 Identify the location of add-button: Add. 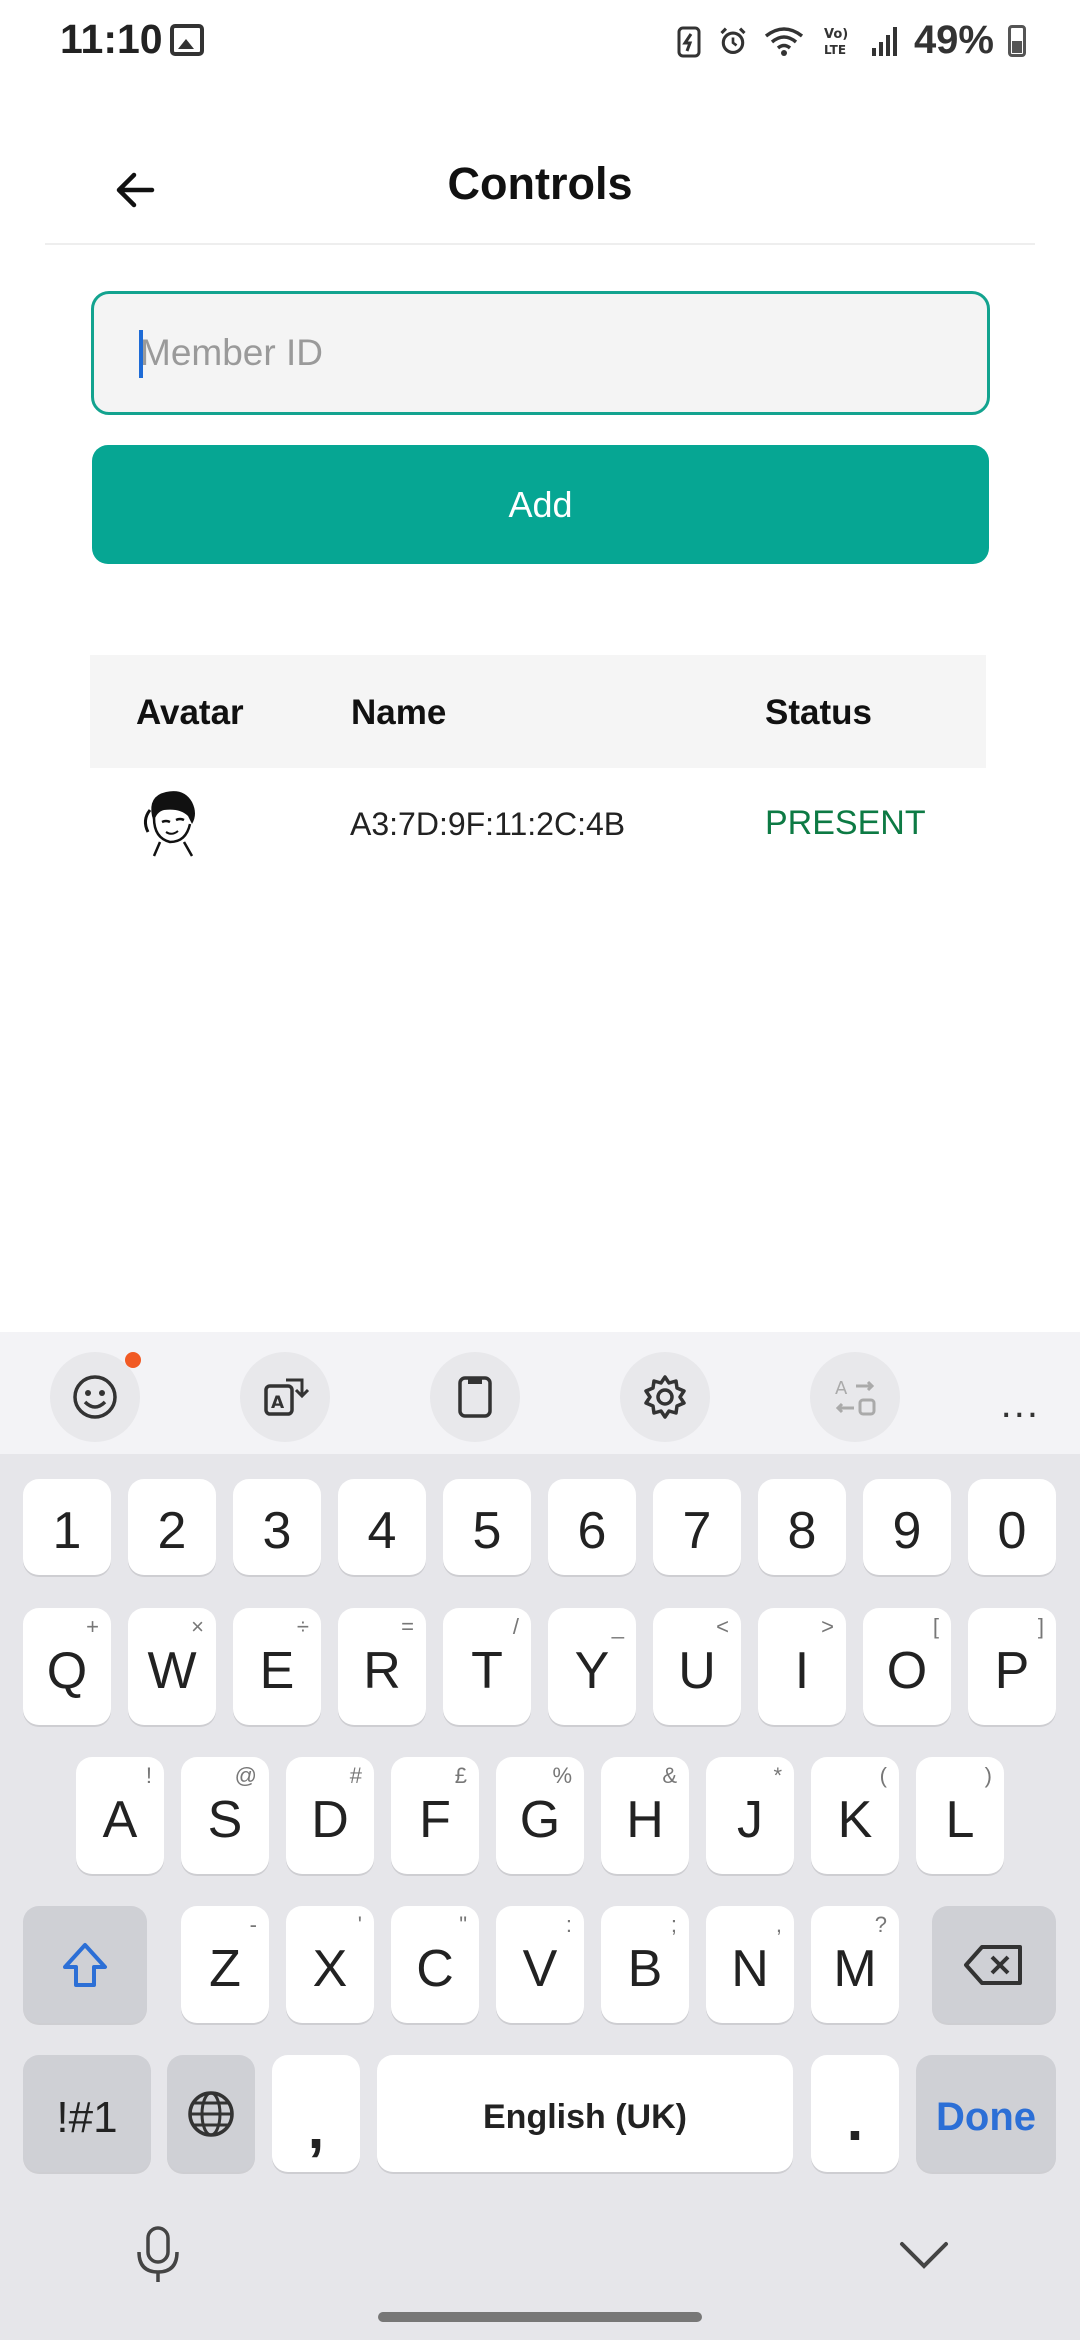
(540, 504).